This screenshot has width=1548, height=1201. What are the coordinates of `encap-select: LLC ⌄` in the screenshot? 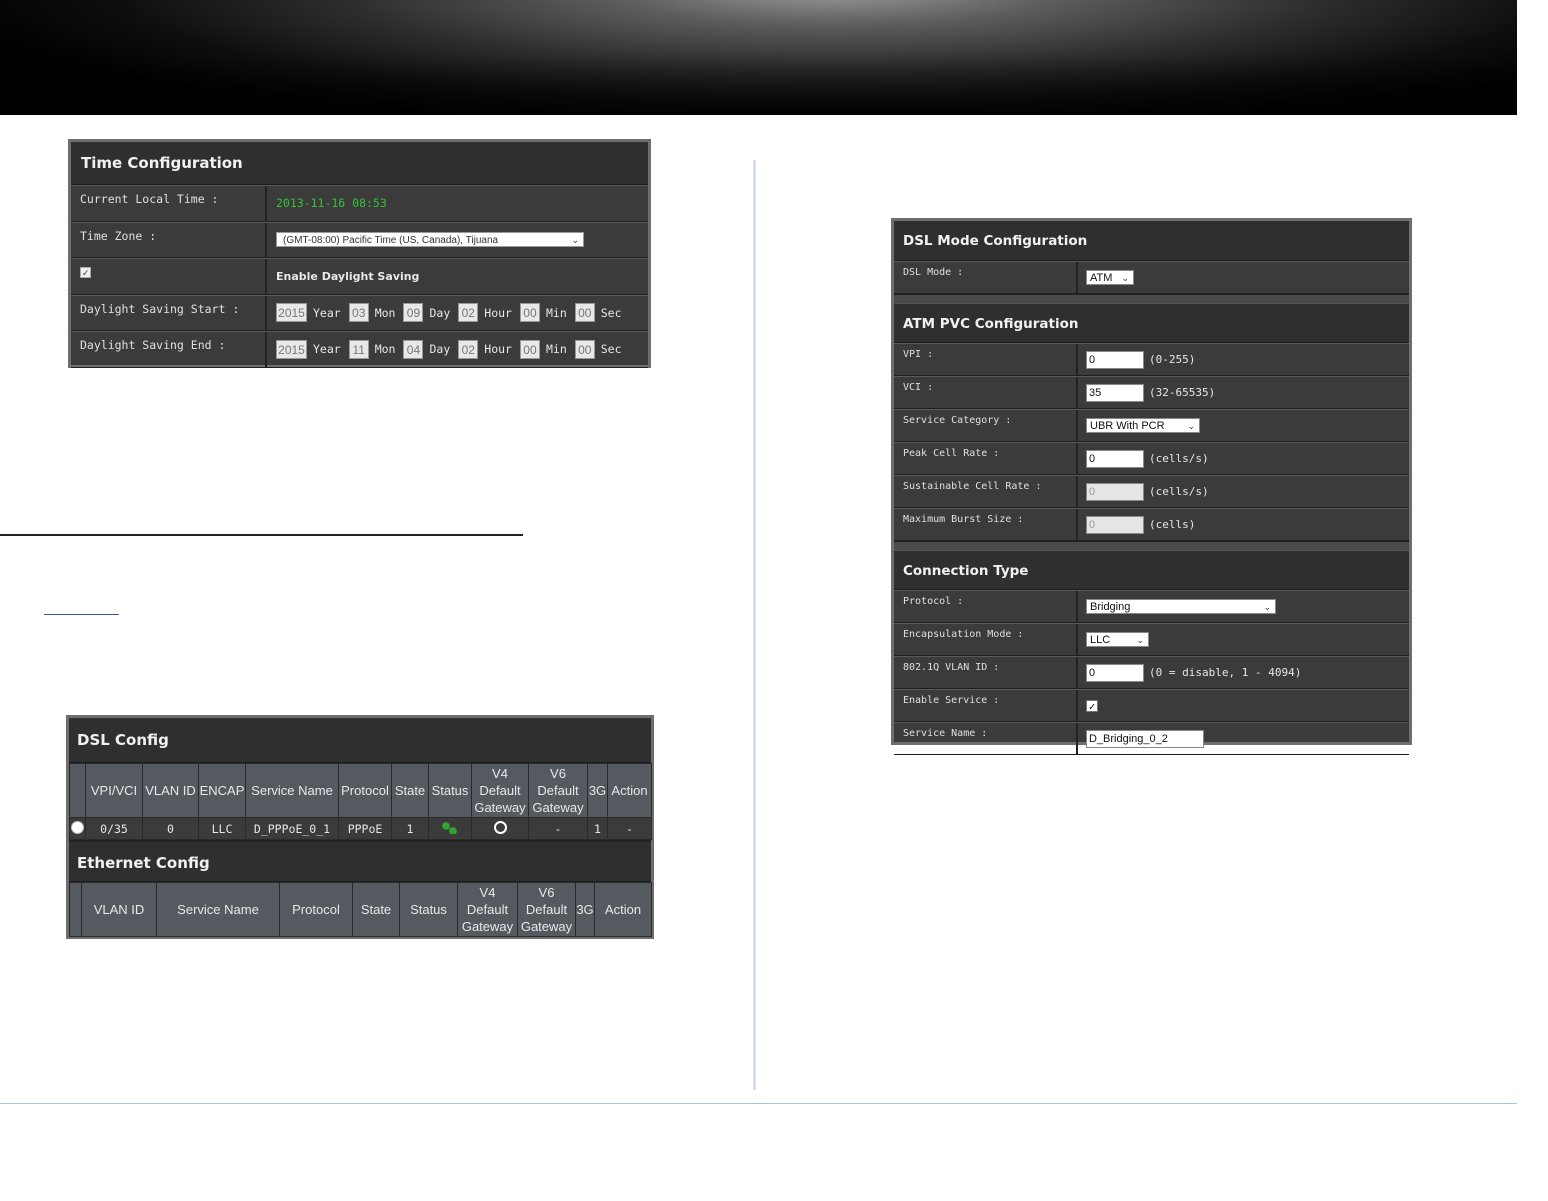 It's located at (1117, 639).